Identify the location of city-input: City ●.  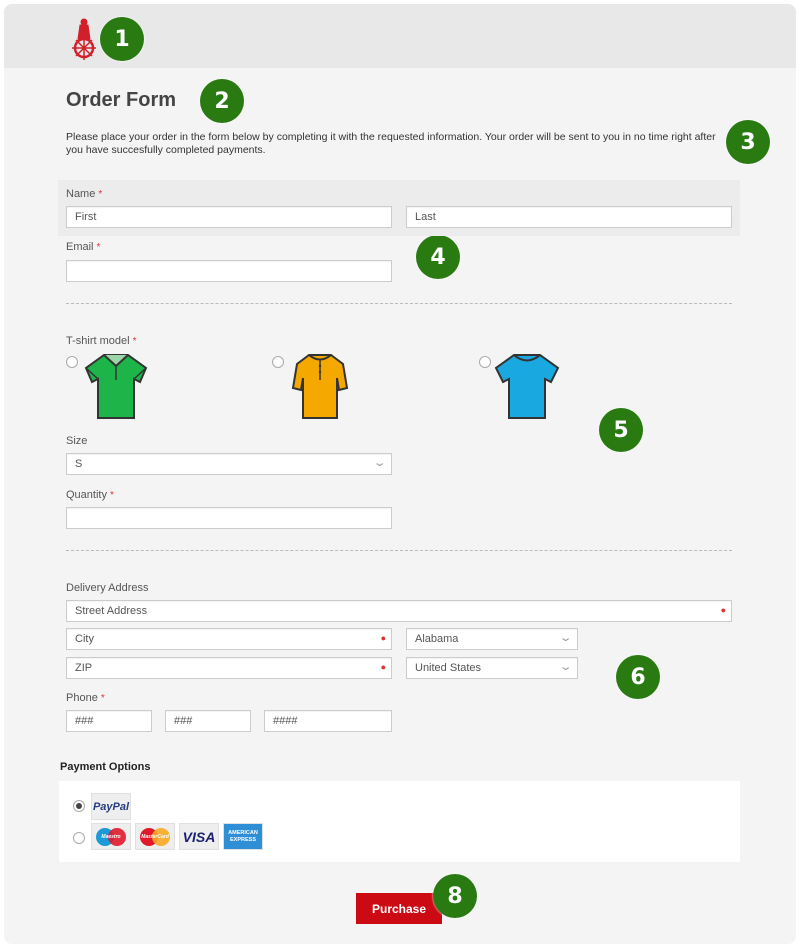
(229, 639).